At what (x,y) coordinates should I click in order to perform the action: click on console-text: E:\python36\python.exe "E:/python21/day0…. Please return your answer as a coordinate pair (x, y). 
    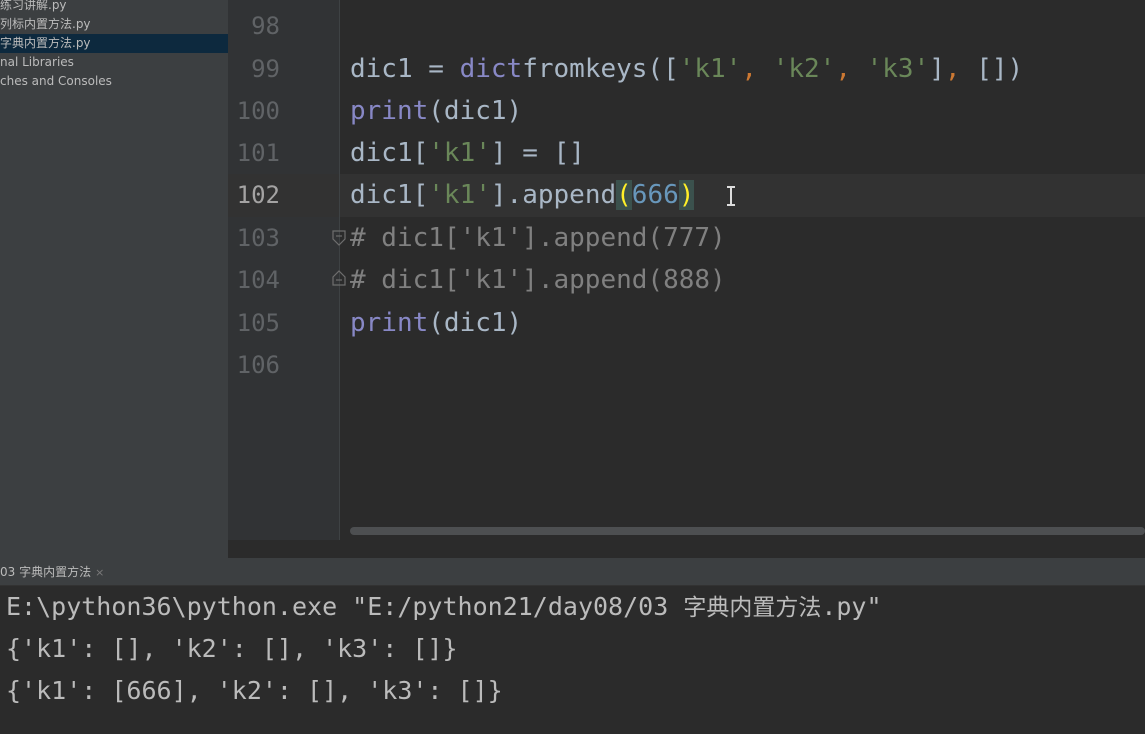
    Looking at the image, I should click on (345, 606).